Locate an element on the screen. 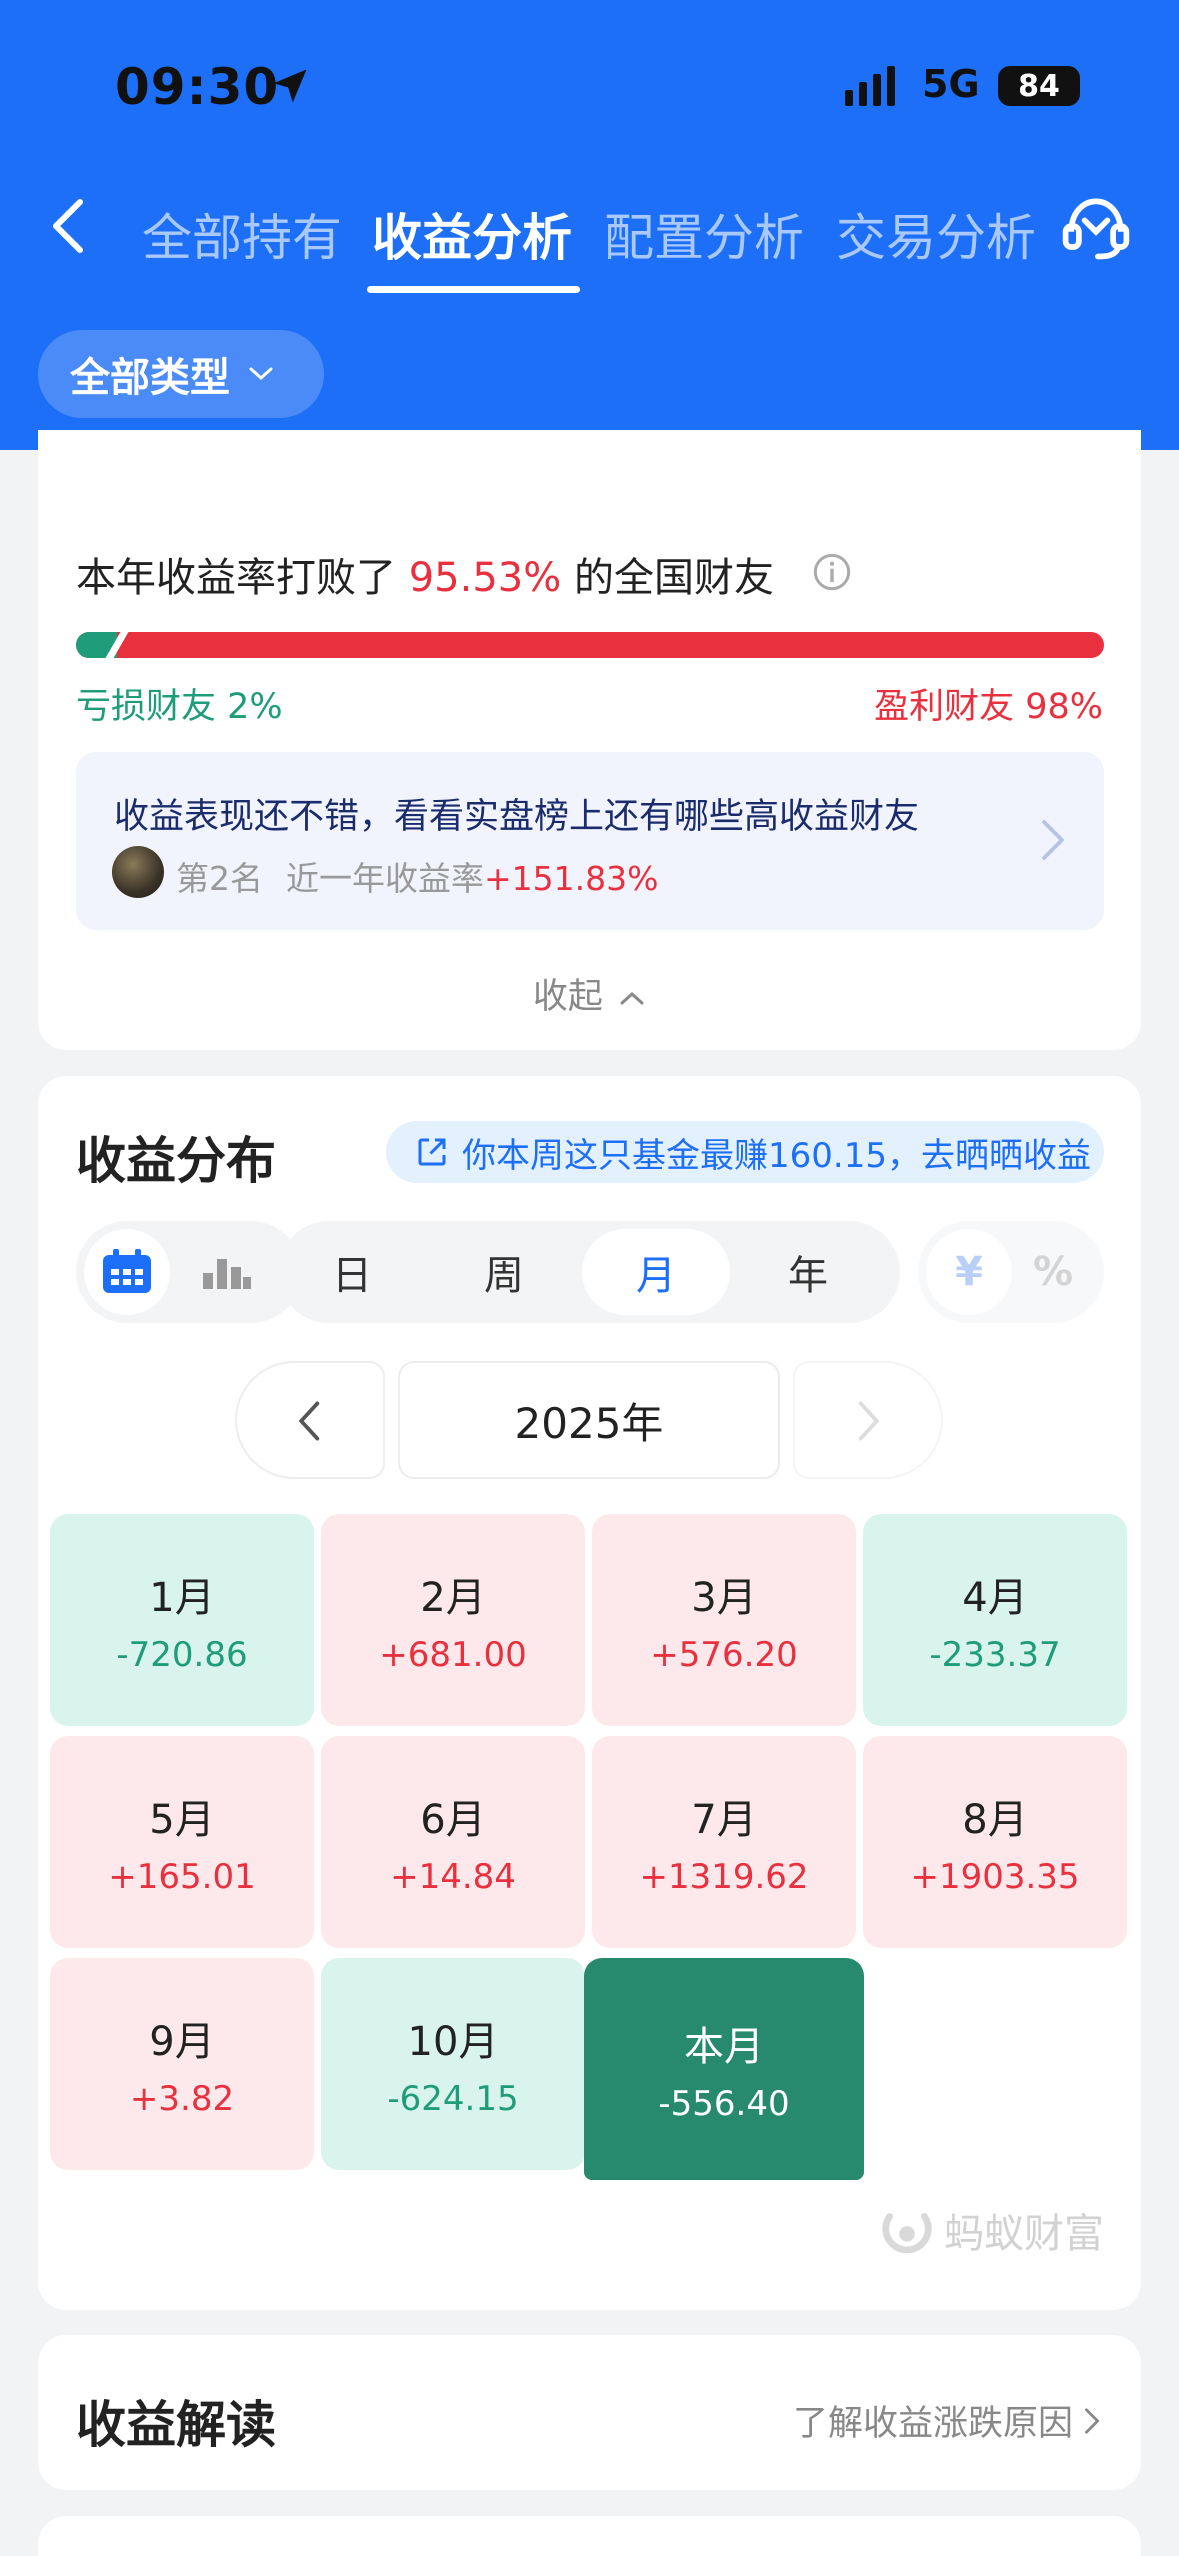 This screenshot has height=2556, width=1179. tab-income-analysis: 收益分析 is located at coordinates (472, 234).